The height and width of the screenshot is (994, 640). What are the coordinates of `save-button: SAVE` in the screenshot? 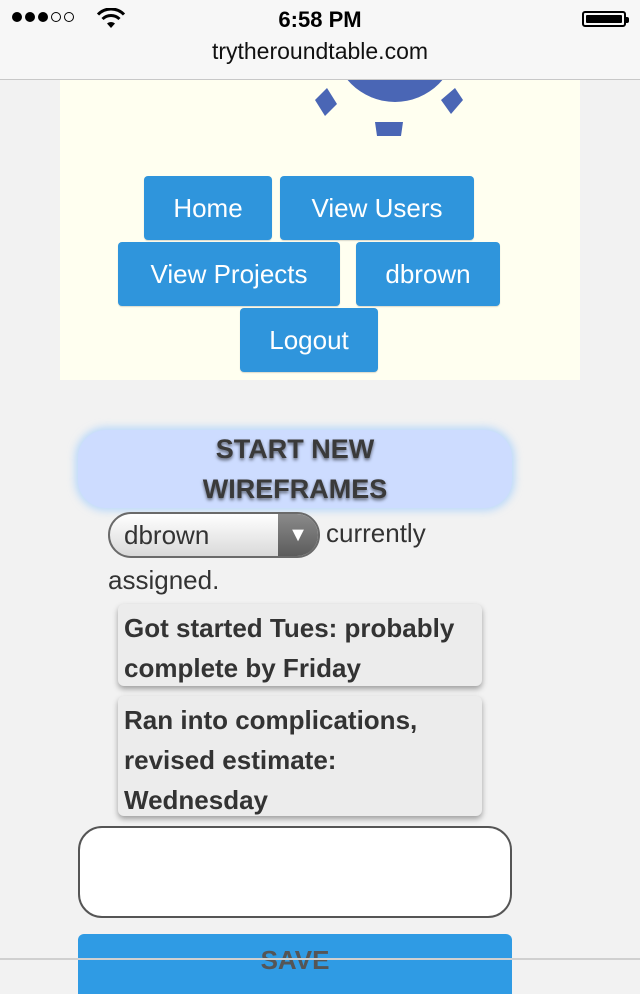 It's located at (295, 964).